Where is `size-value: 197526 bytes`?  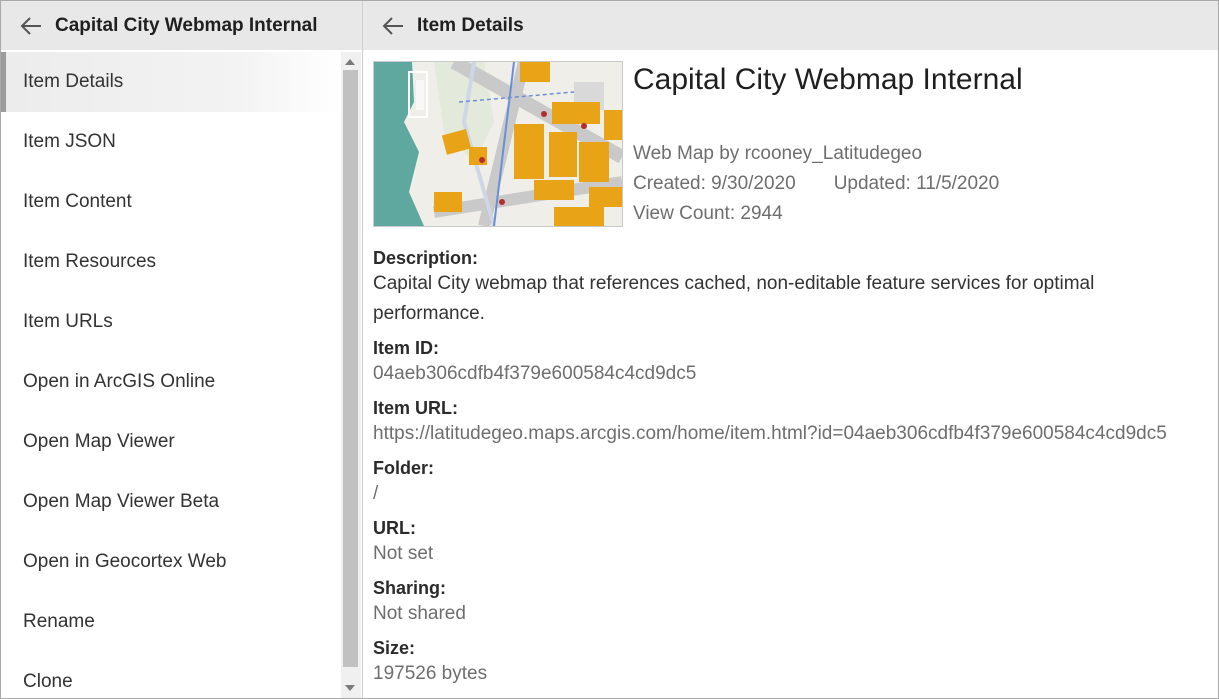
size-value: 197526 bytes is located at coordinates (430, 673).